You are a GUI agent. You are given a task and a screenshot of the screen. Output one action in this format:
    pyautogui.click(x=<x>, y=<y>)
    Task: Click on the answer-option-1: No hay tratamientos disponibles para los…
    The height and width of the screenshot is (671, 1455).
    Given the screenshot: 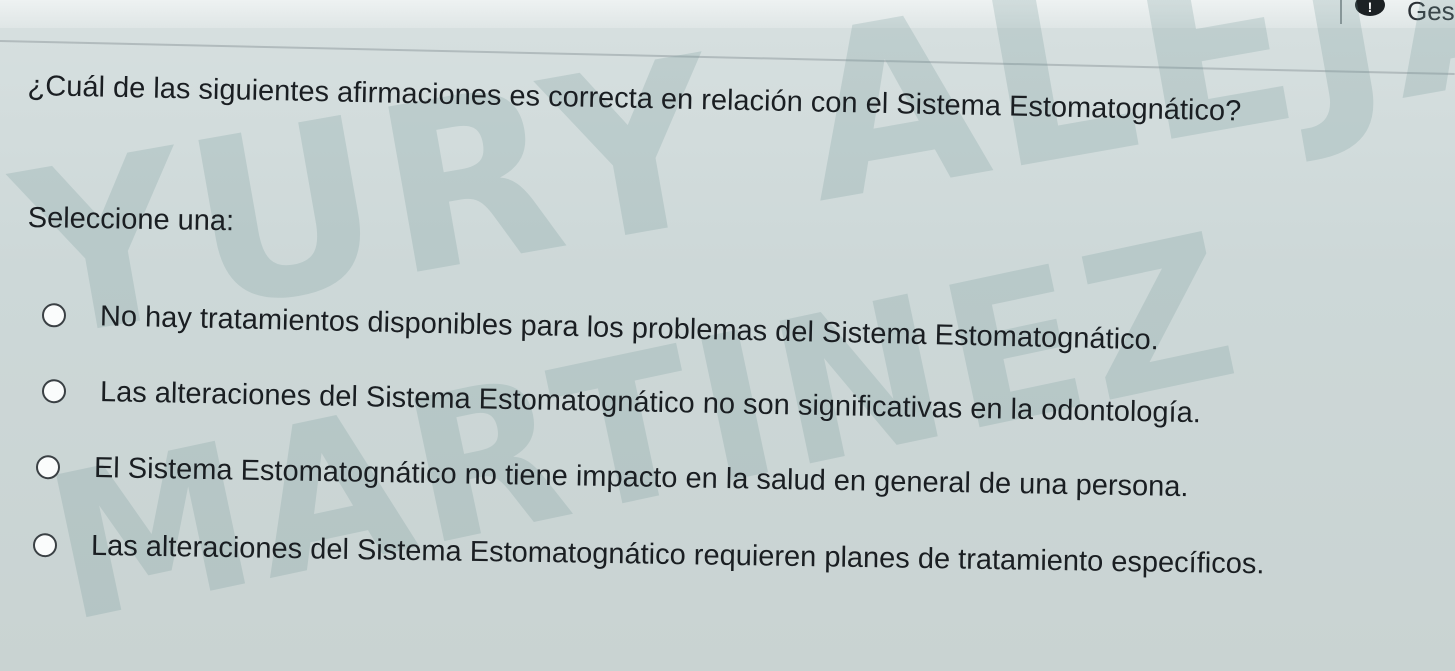 What is the action you would take?
    pyautogui.click(x=600, y=327)
    